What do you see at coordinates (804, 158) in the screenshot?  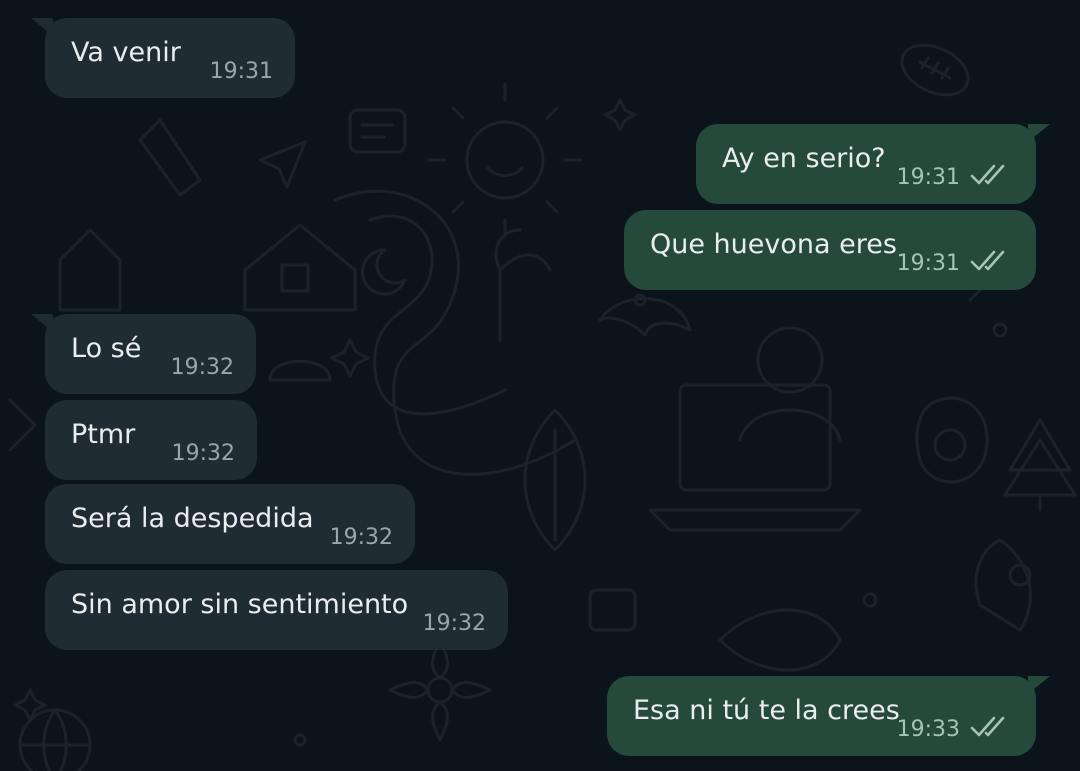 I see `message-text: Ay en serio?` at bounding box center [804, 158].